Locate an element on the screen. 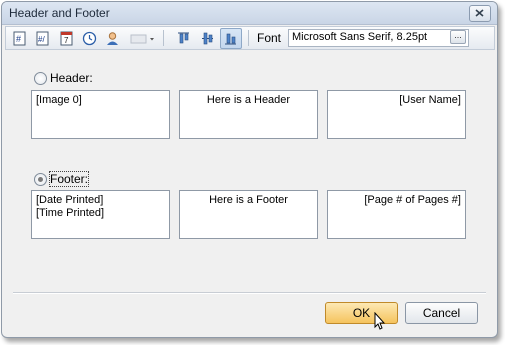  font-value: Microsoft Sans Serif, 8.25pt is located at coordinates (360, 37).